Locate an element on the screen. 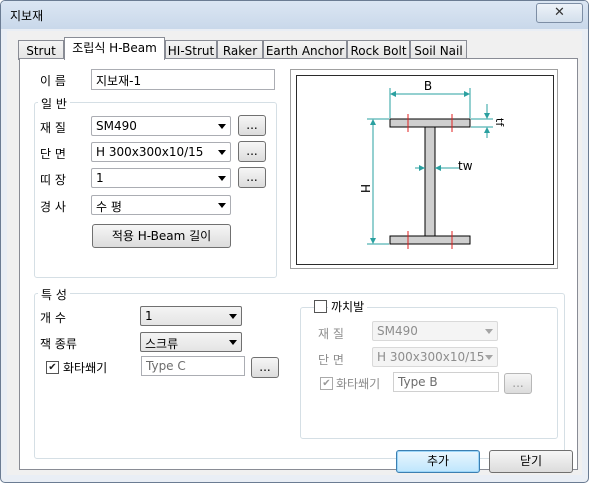  material-value: SM490 is located at coordinates (116, 126).